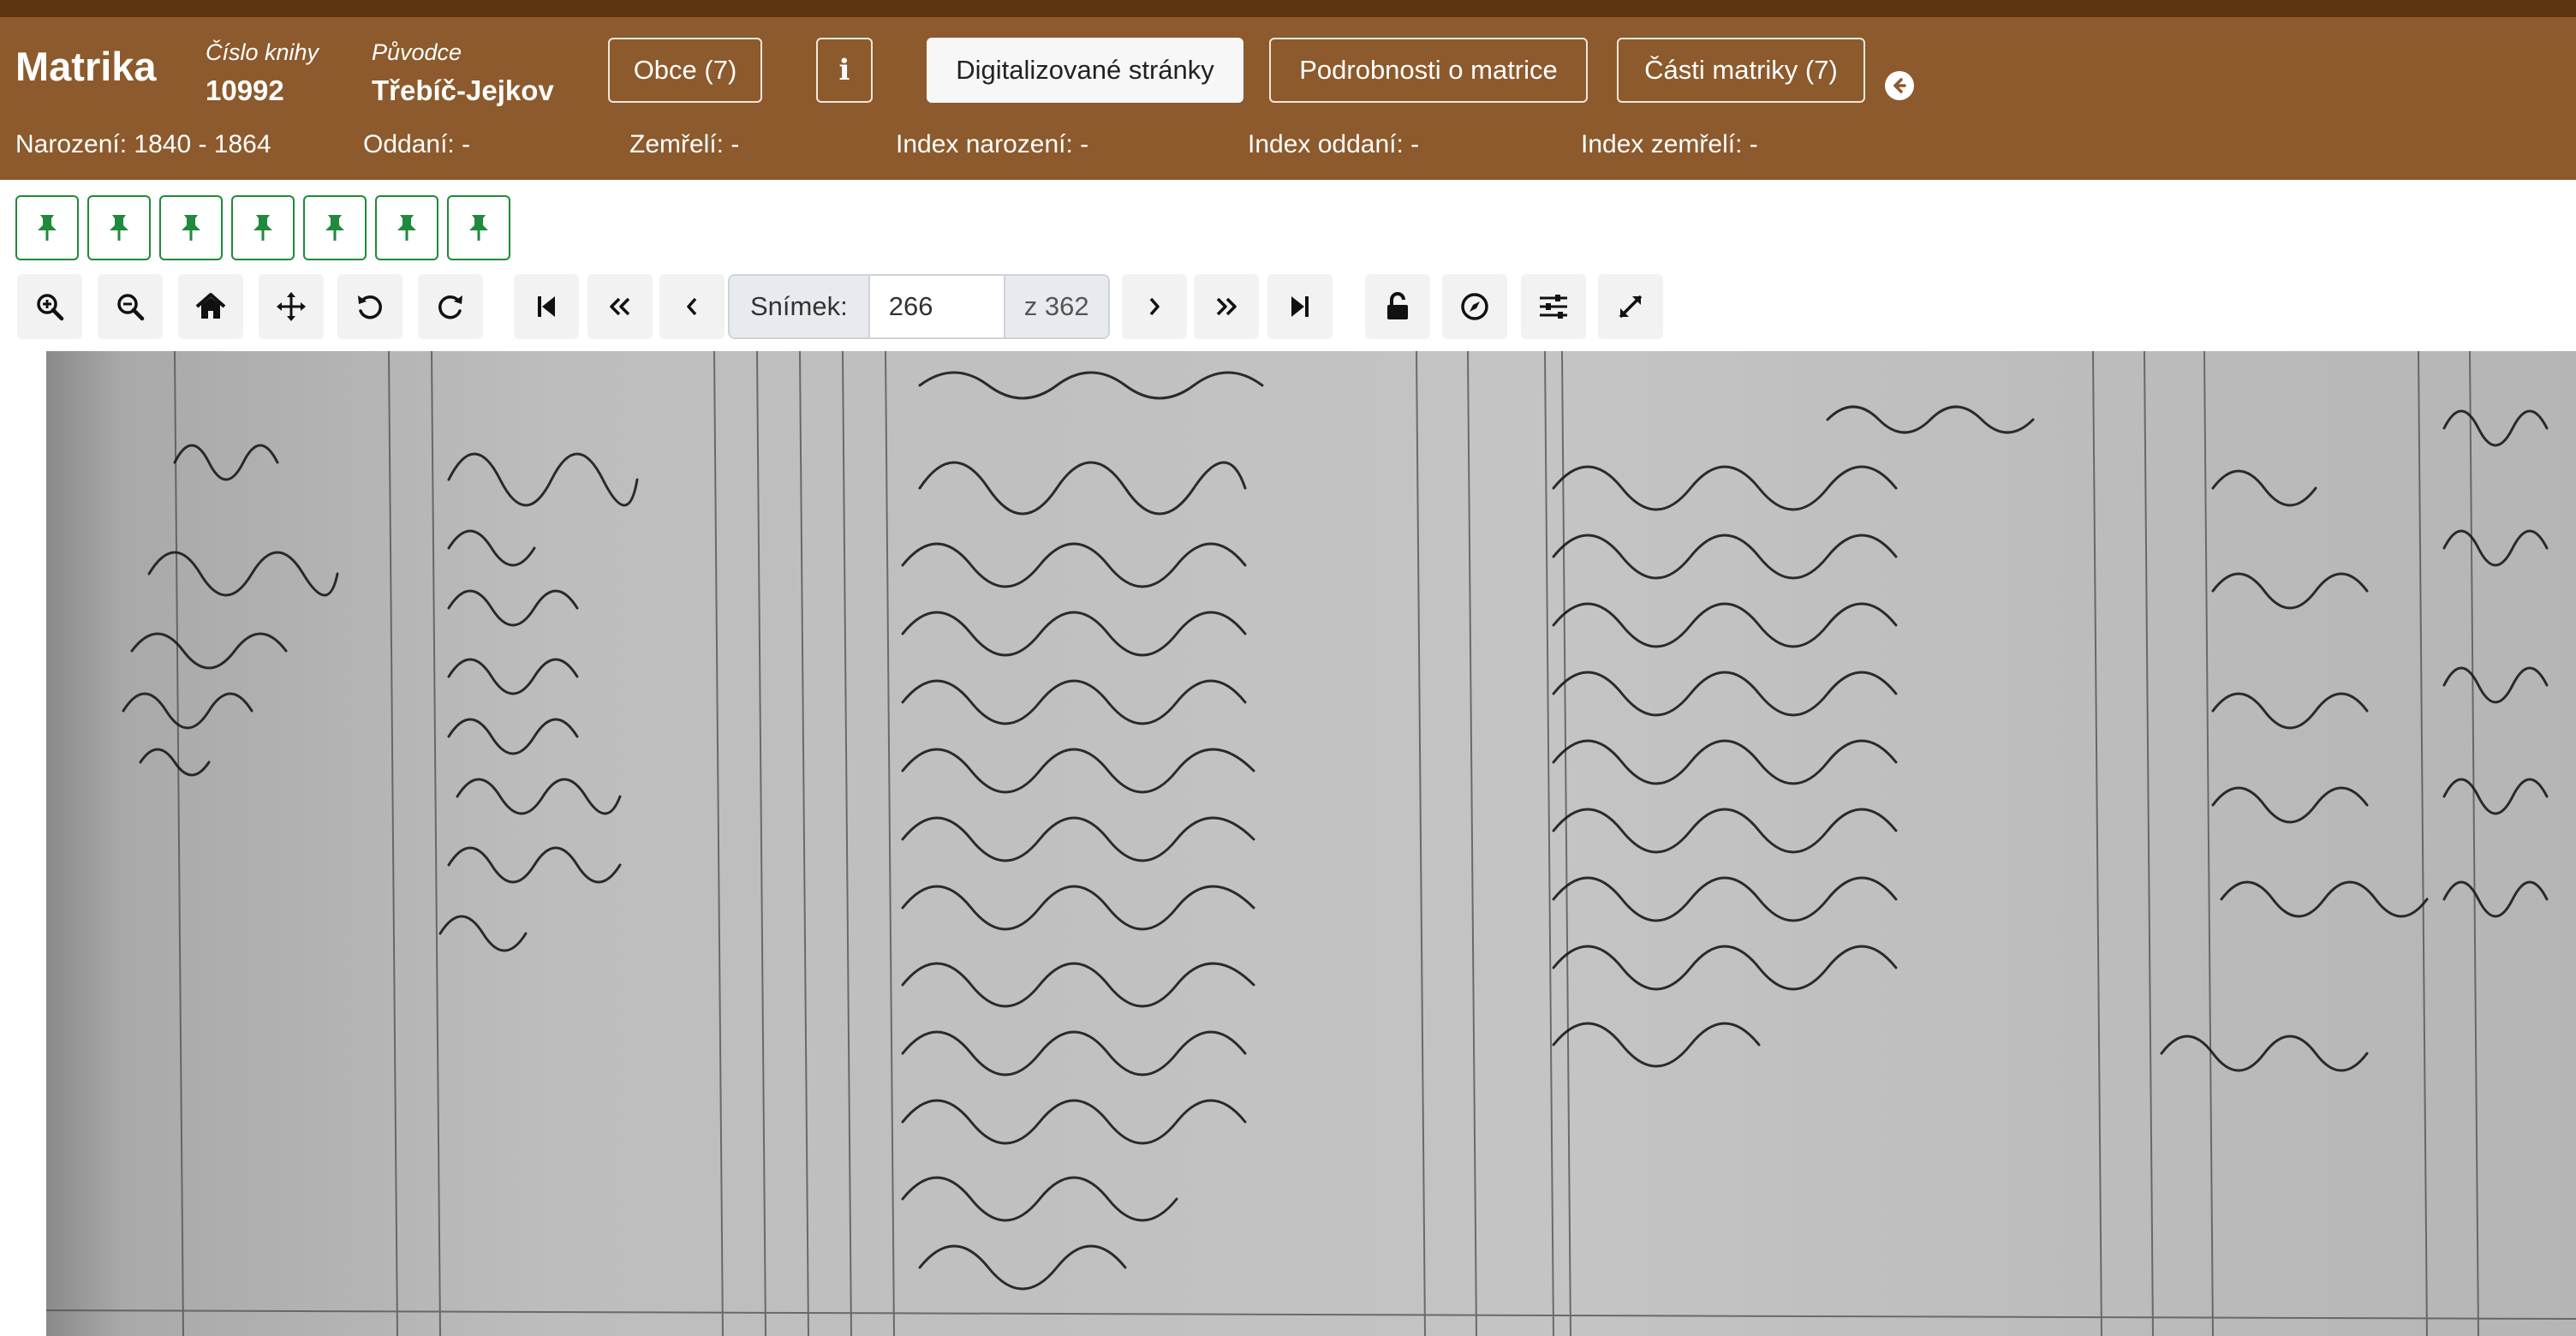  I want to click on move-icon, so click(292, 306).